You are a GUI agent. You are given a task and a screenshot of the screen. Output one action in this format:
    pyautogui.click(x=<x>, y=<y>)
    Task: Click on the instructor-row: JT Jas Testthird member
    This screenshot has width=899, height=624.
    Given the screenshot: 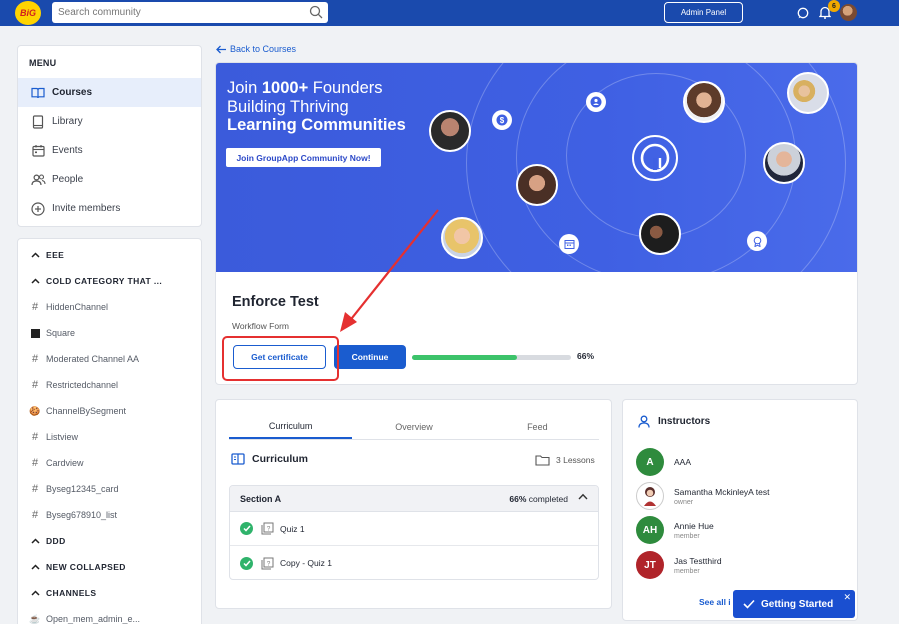 What is the action you would take?
    pyautogui.click(x=679, y=565)
    